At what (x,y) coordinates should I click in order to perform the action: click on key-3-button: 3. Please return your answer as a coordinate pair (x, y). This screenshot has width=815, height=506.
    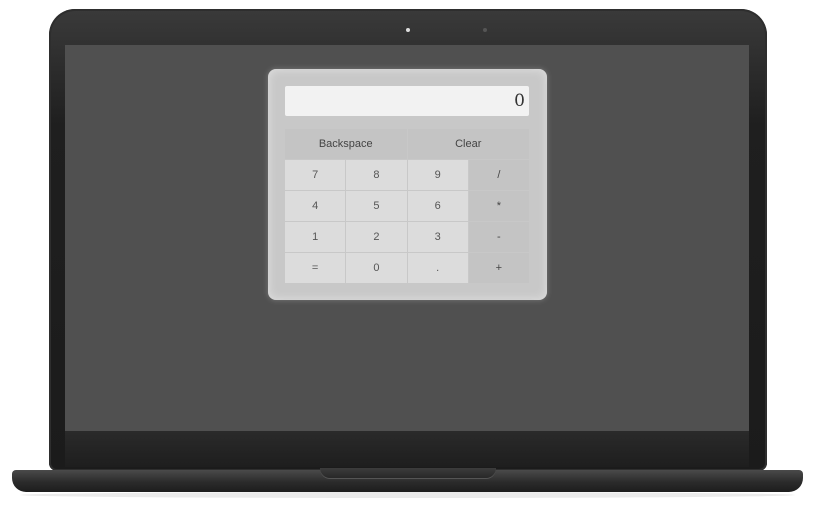
    Looking at the image, I should click on (437, 237).